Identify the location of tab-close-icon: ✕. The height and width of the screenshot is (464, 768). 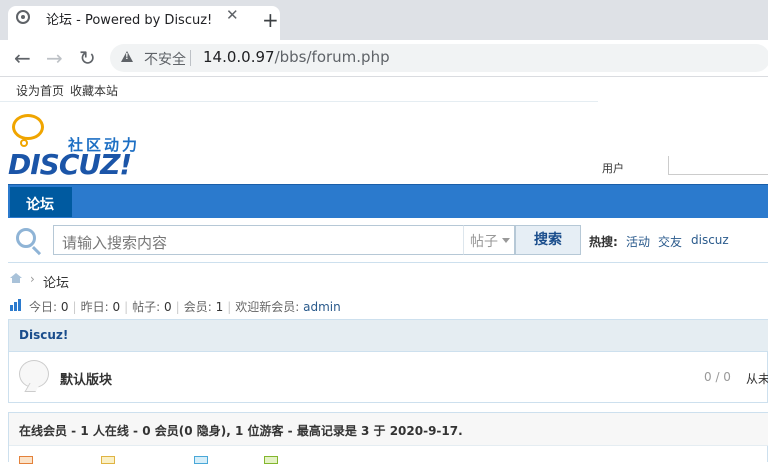
(232, 15).